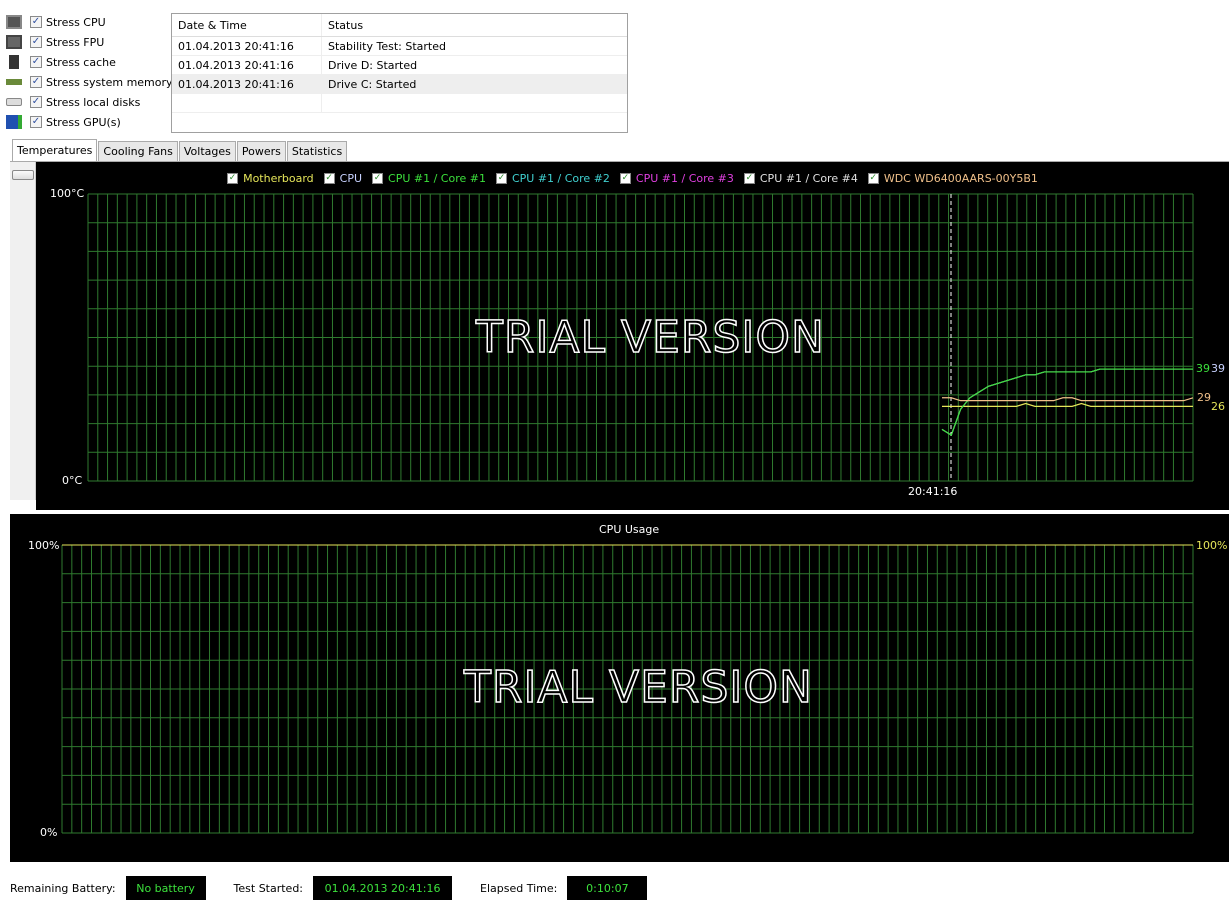  I want to click on stress-cpu-option: ✓ Stress CPU, so click(89, 22).